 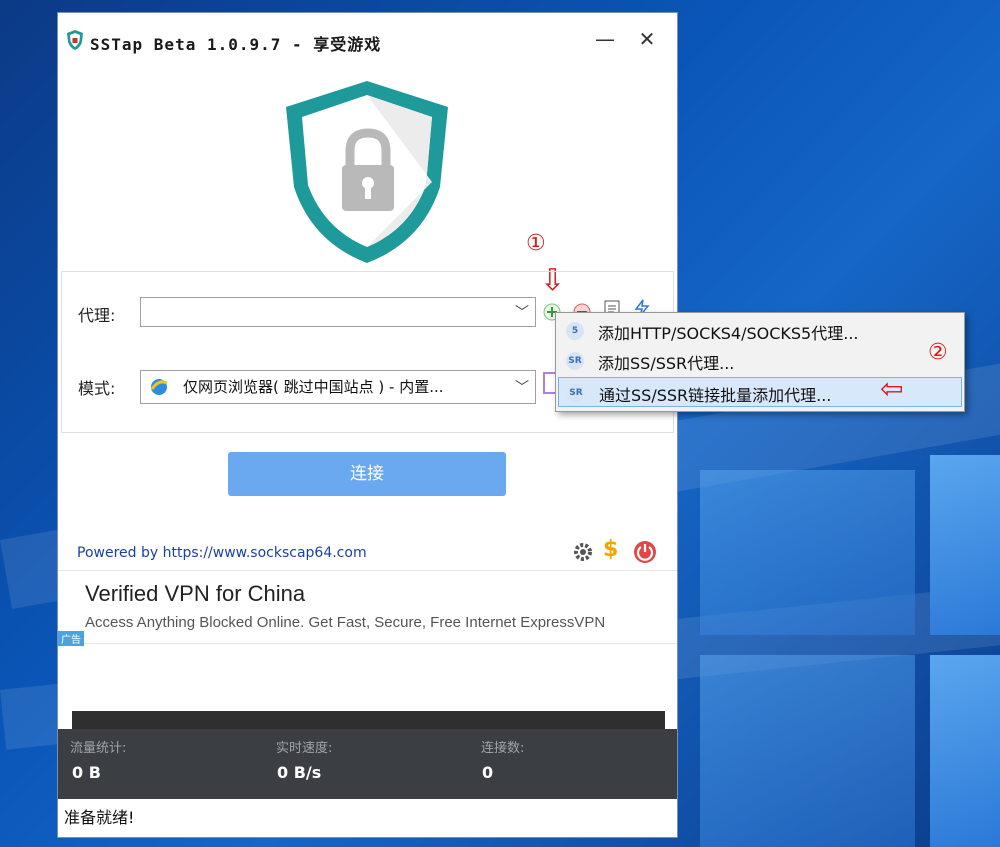 What do you see at coordinates (583, 552) in the screenshot?
I see `settings-gear-icon` at bounding box center [583, 552].